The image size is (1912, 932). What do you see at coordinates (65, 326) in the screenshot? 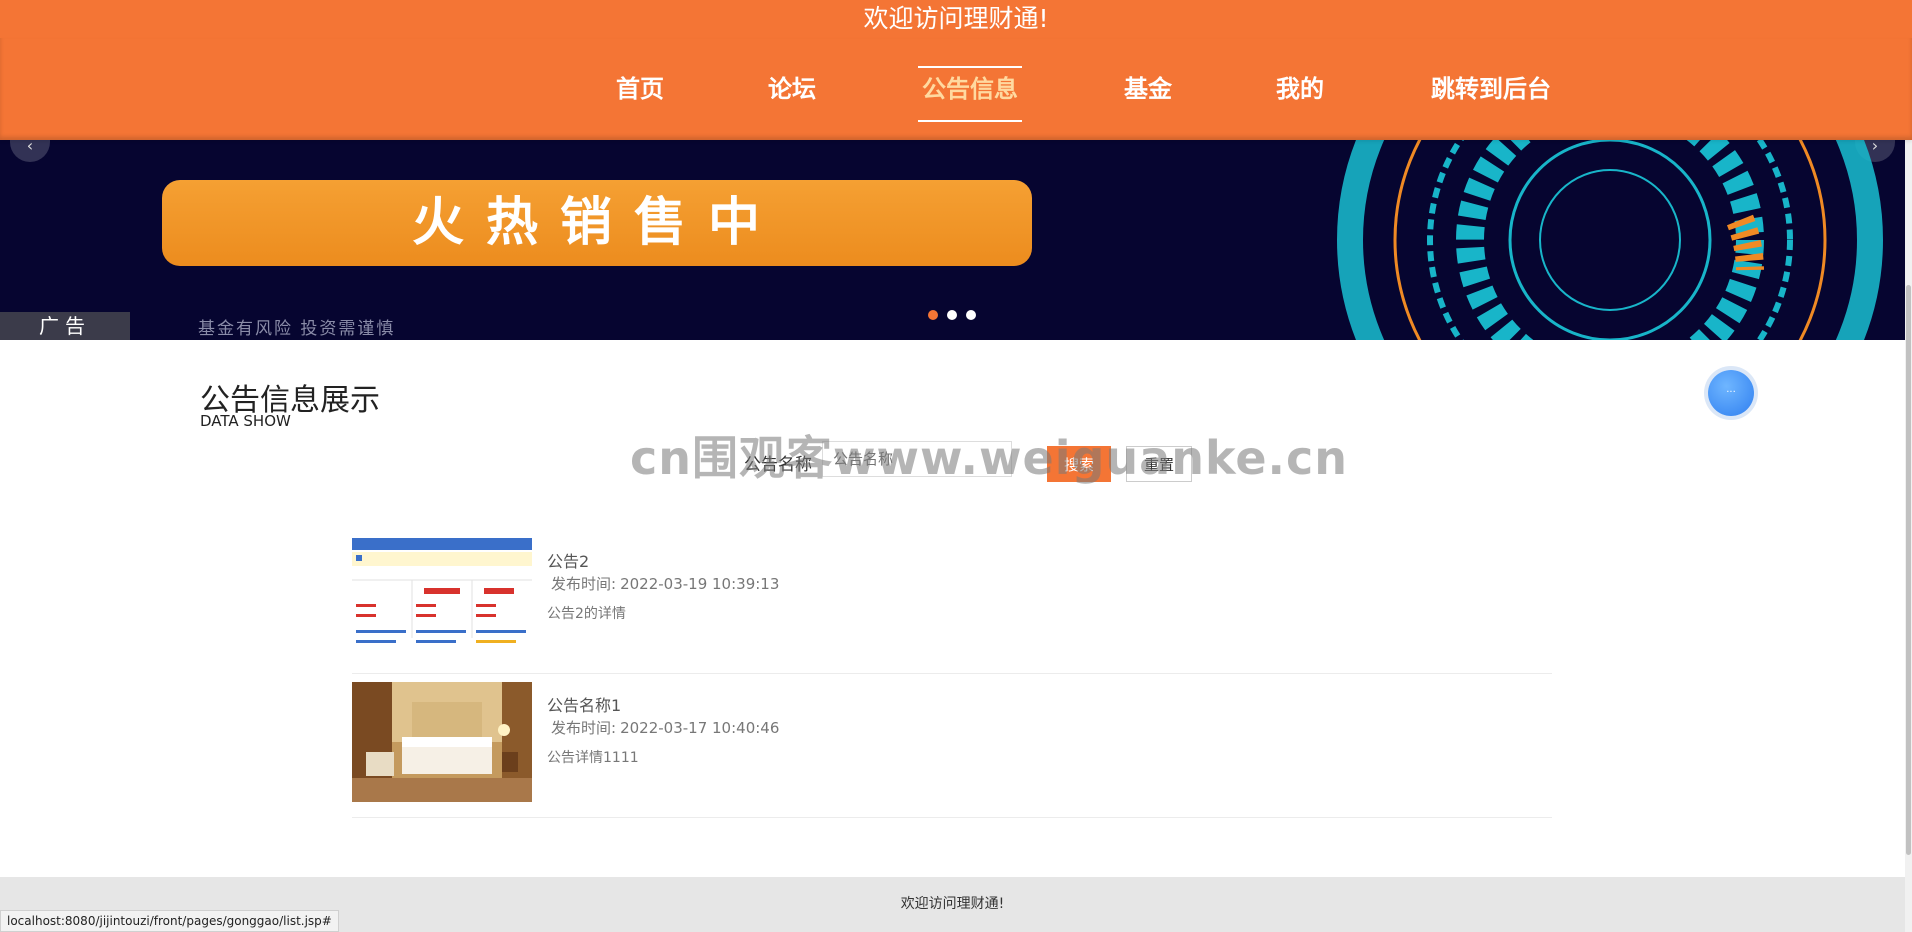
I see `banner-ad-tag: 广告` at bounding box center [65, 326].